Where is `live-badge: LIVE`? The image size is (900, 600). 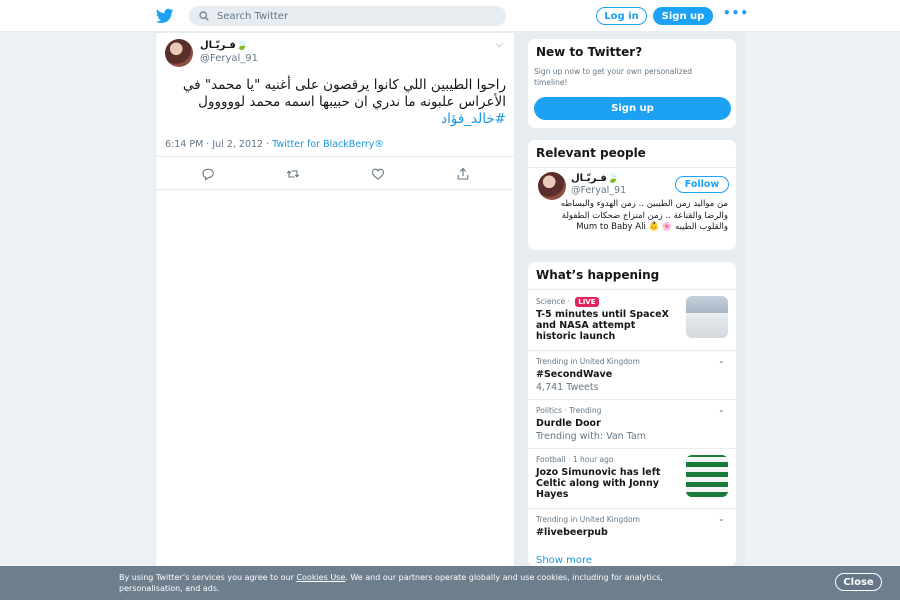 live-badge: LIVE is located at coordinates (587, 302).